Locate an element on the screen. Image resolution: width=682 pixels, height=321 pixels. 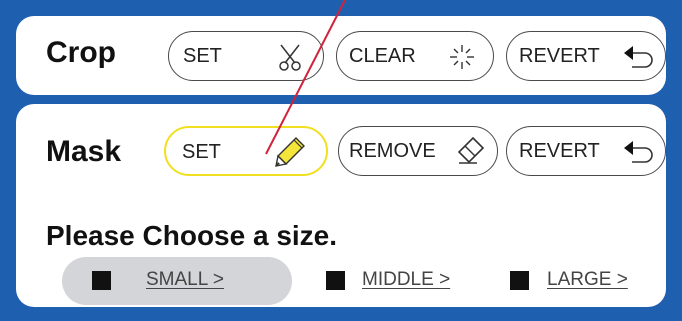
mask-revert-button: REVERT is located at coordinates (586, 151).